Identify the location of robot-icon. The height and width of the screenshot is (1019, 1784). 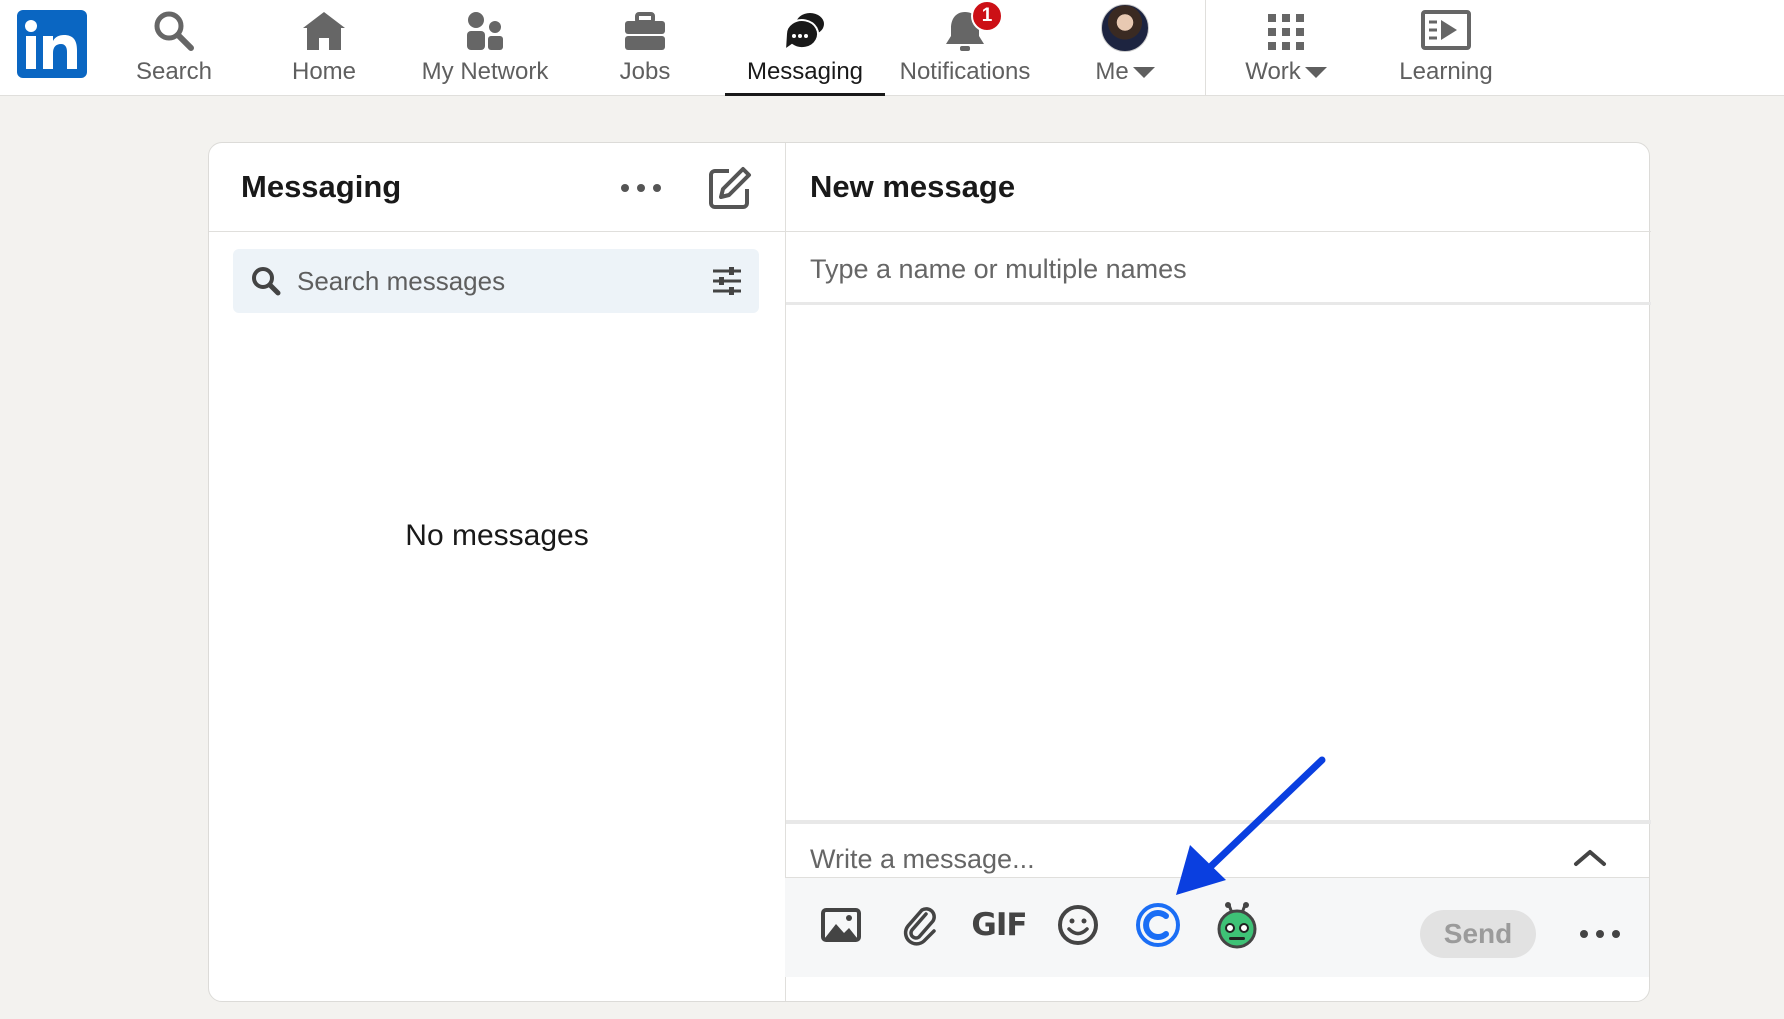
(1237, 925).